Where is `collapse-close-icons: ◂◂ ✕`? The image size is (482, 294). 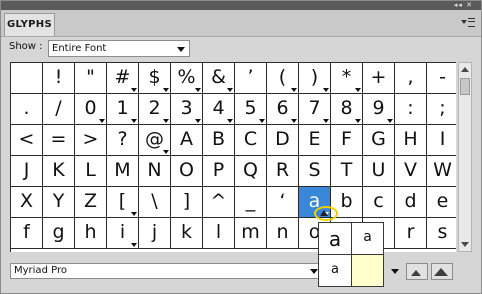 collapse-close-icons: ◂◂ ✕ is located at coordinates (463, 5).